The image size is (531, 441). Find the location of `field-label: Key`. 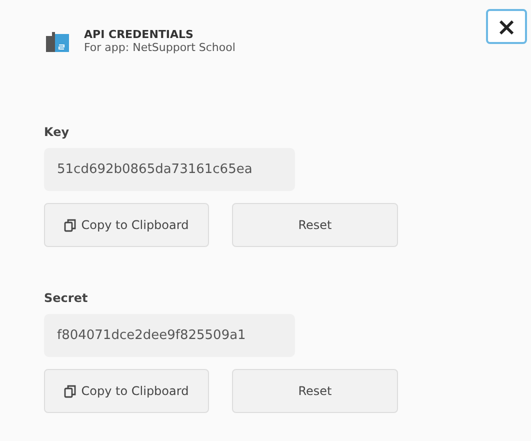

field-label: Key is located at coordinates (57, 133).